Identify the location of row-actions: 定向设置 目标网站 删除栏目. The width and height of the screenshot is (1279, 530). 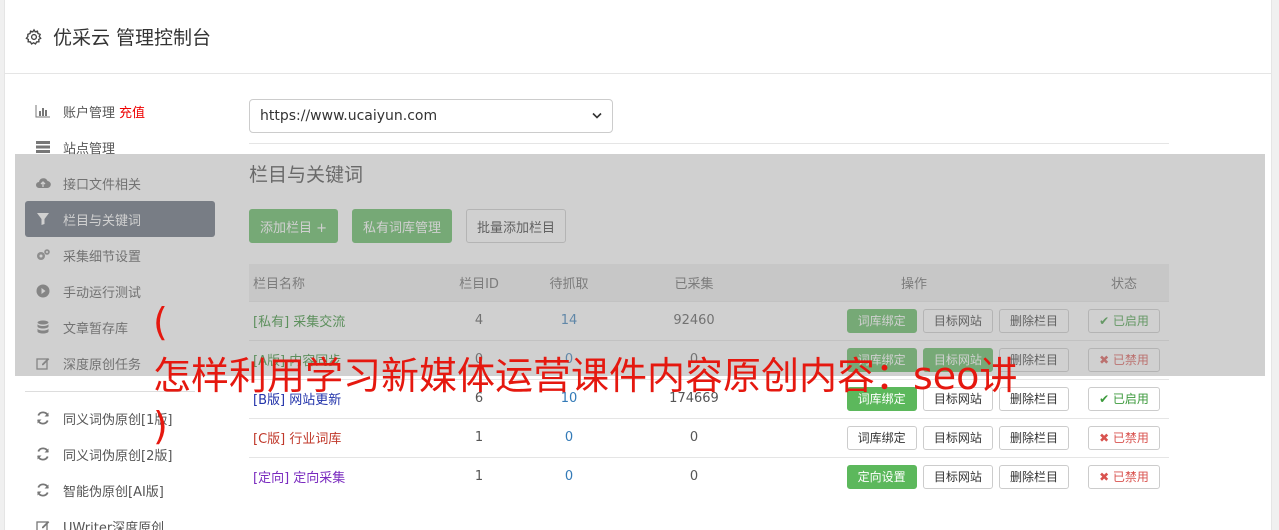
(919, 476).